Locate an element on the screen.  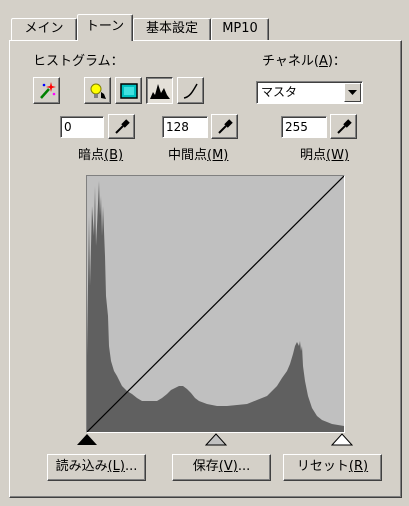
mid-eyedropper-button is located at coordinates (224, 126).